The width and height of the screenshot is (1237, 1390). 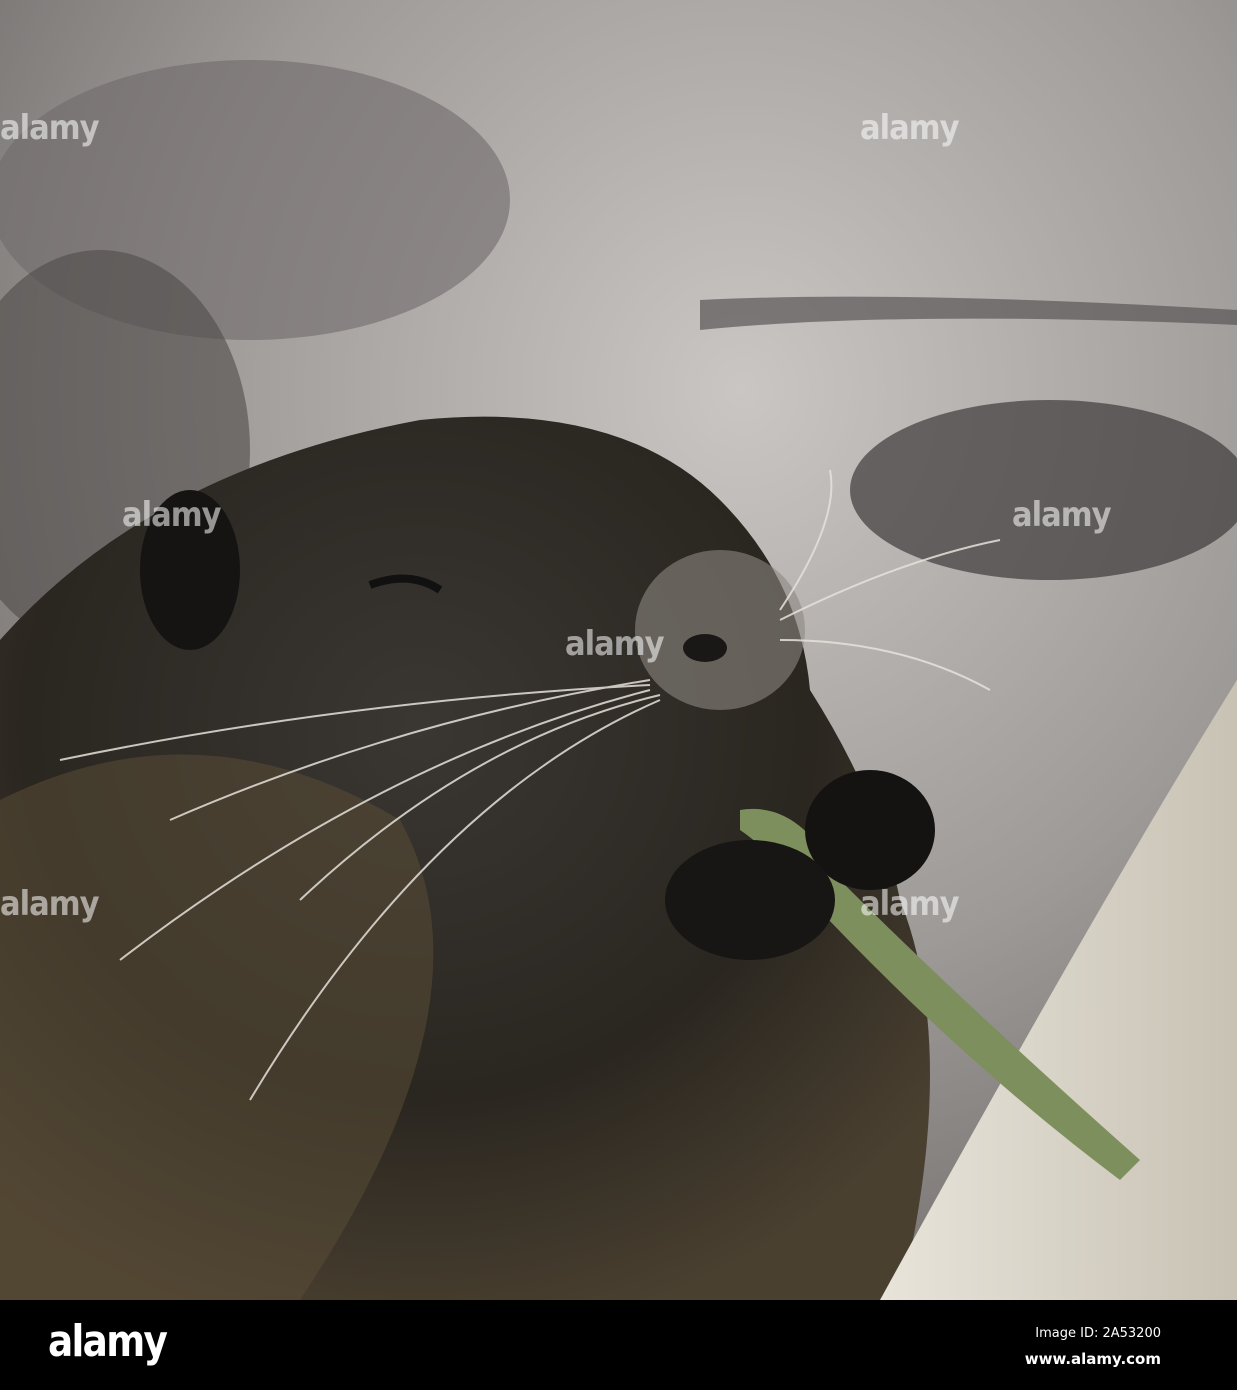 I want to click on website-link: www.alamy.com, so click(x=1093, y=1359).